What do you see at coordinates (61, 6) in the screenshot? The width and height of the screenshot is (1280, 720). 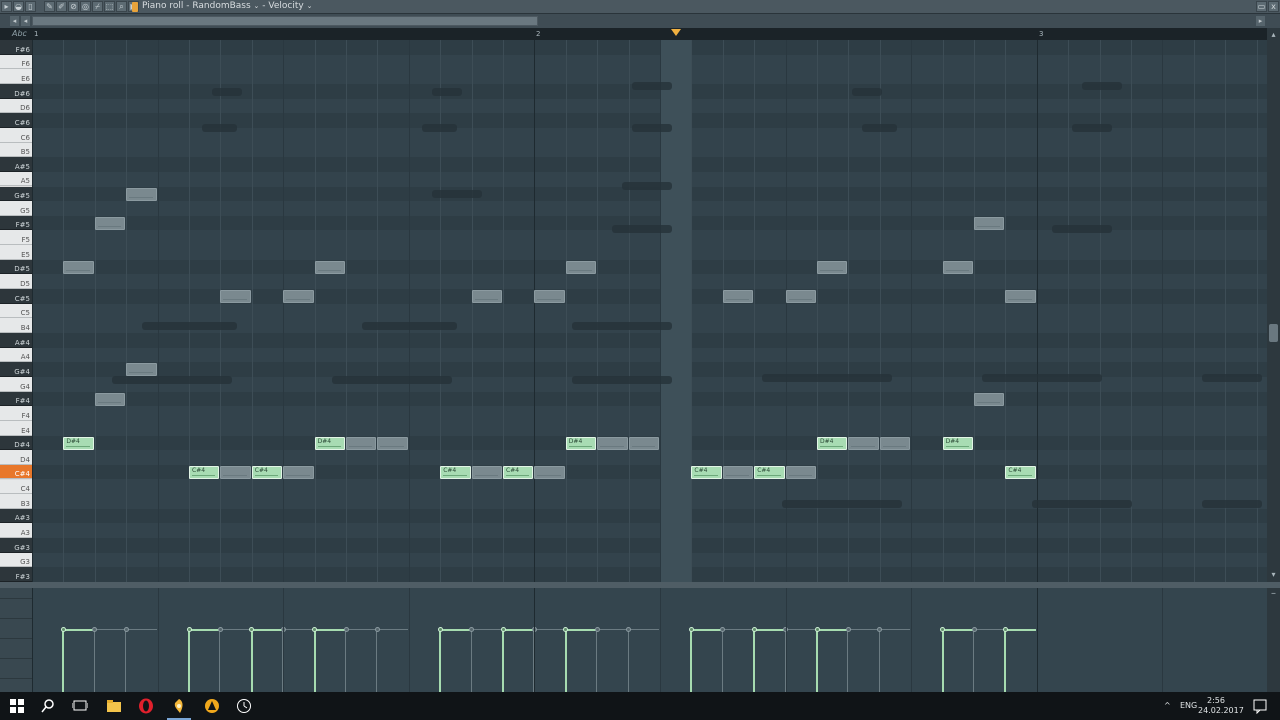 I see `brush-icon: ✐` at bounding box center [61, 6].